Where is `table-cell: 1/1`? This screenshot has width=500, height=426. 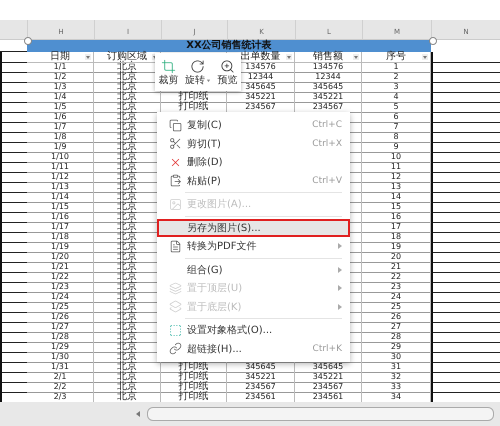
table-cell: 1/1 is located at coordinates (60, 67).